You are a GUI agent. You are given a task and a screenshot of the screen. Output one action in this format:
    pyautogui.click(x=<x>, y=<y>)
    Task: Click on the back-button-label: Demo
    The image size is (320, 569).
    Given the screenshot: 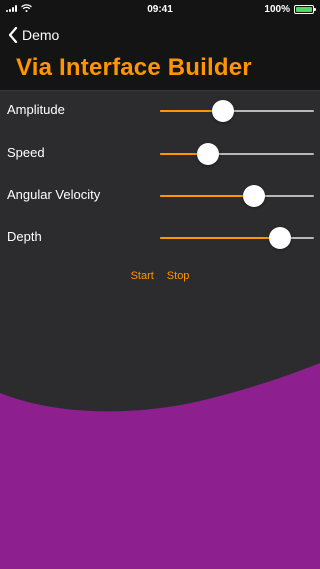 What is the action you would take?
    pyautogui.click(x=41, y=35)
    